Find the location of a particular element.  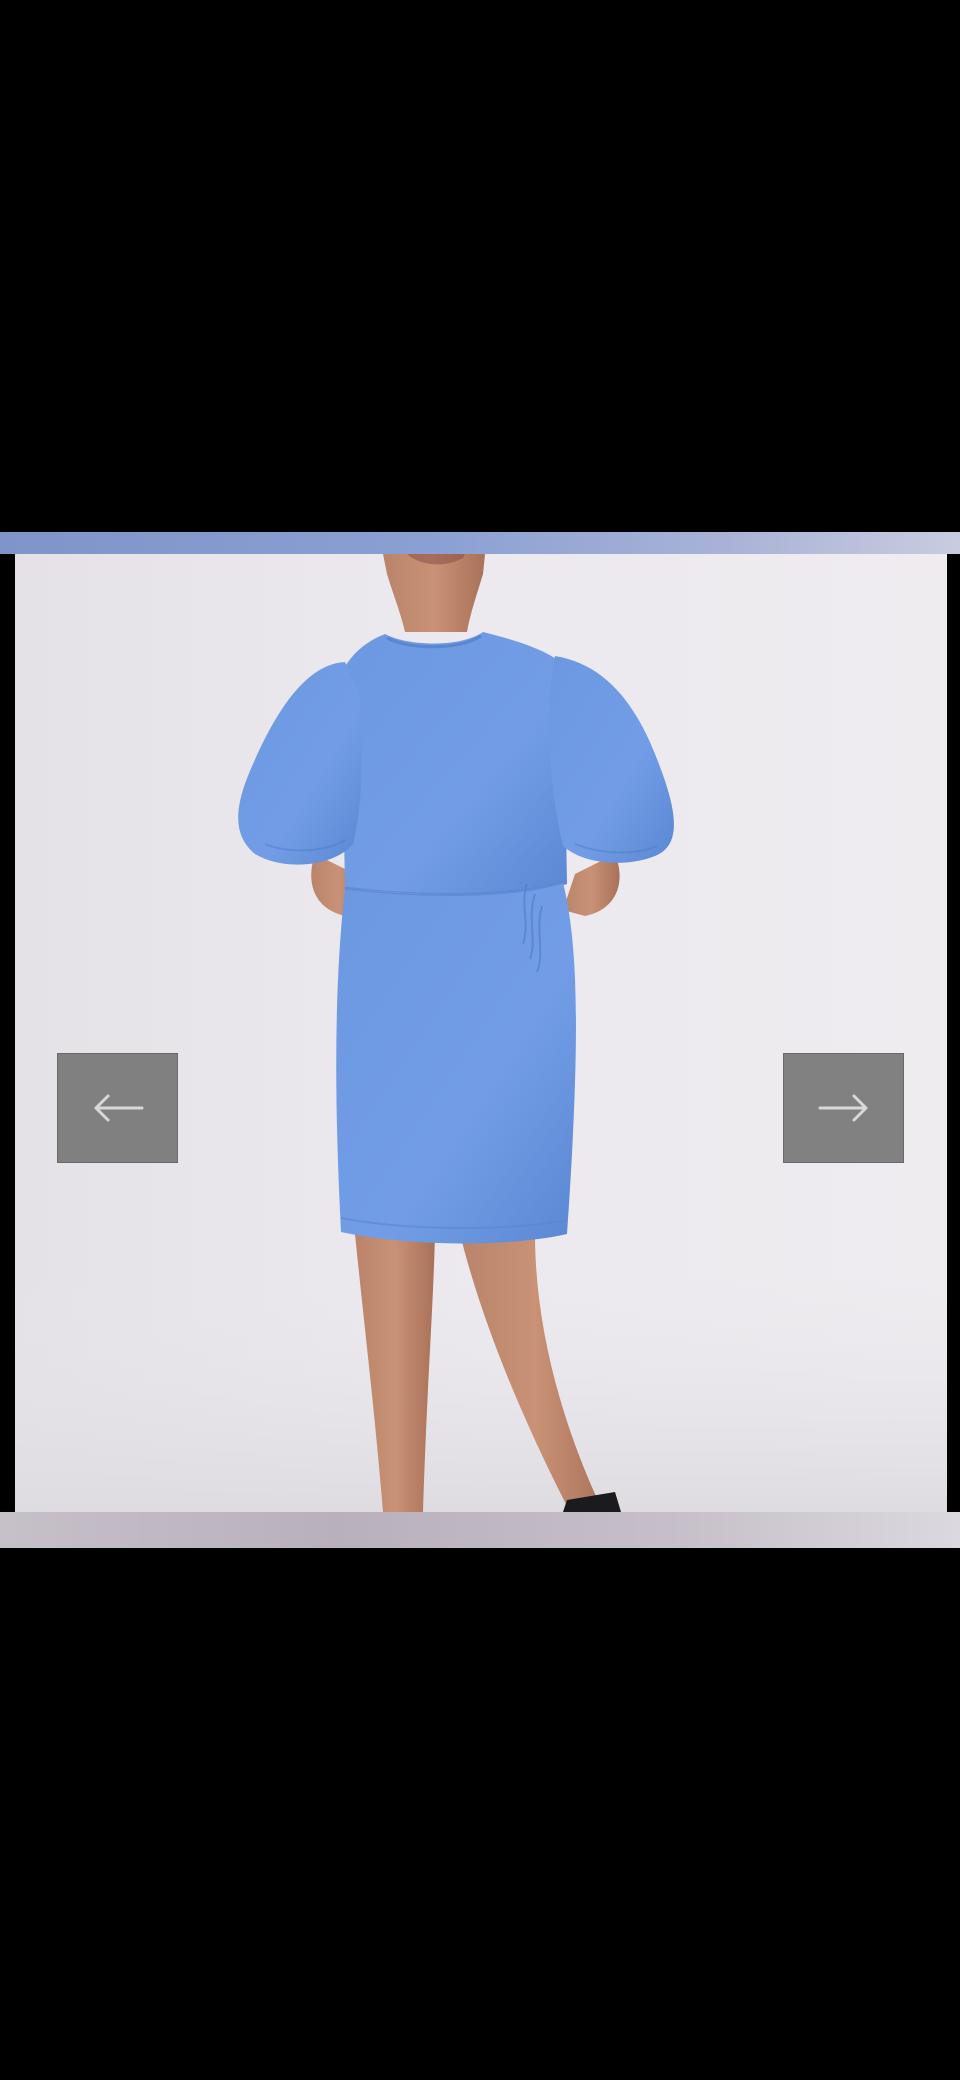

bottom-blur-band is located at coordinates (480, 1530).